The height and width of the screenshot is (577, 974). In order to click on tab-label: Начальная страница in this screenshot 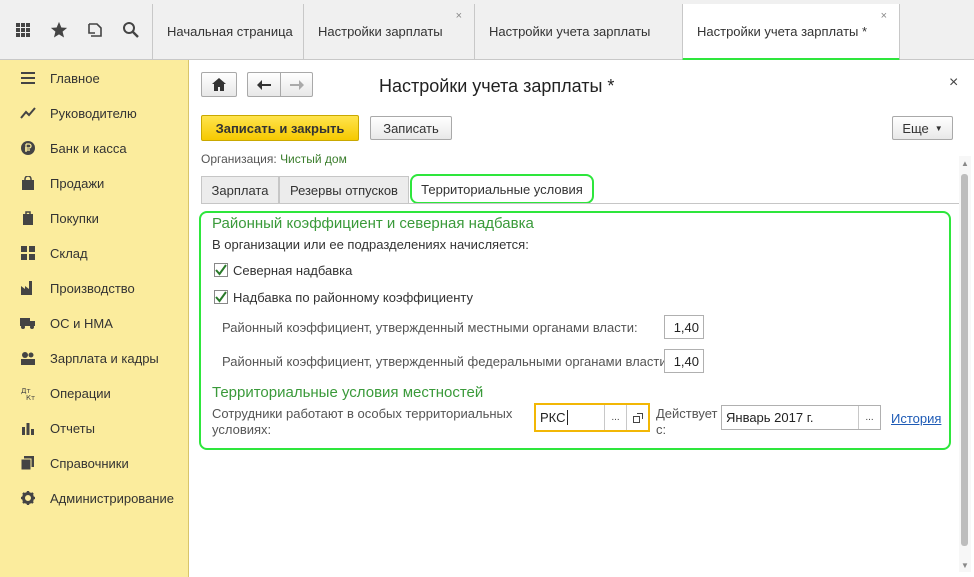, I will do `click(230, 31)`.